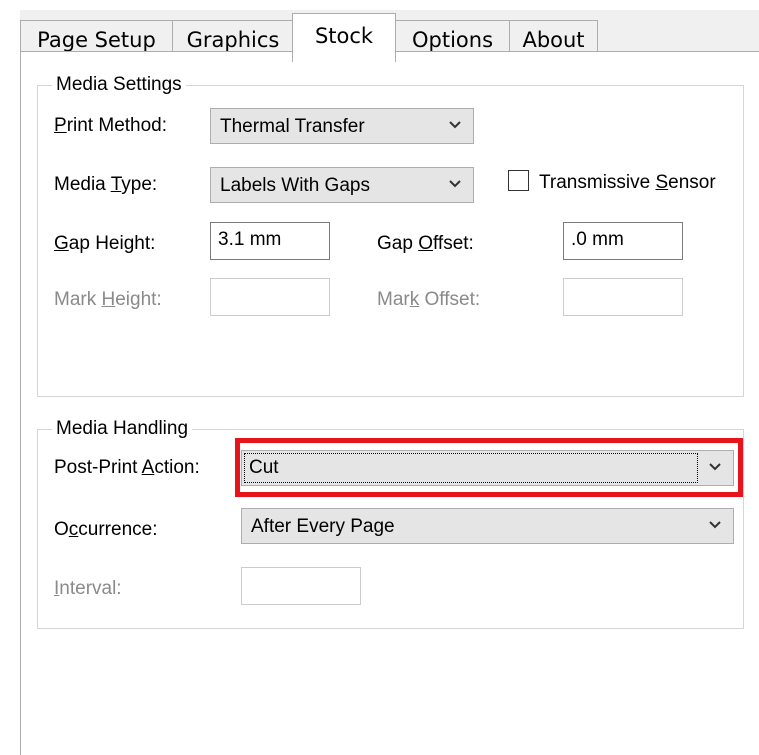 This screenshot has width=759, height=755. I want to click on occurrence-value: After Every Page, so click(323, 526).